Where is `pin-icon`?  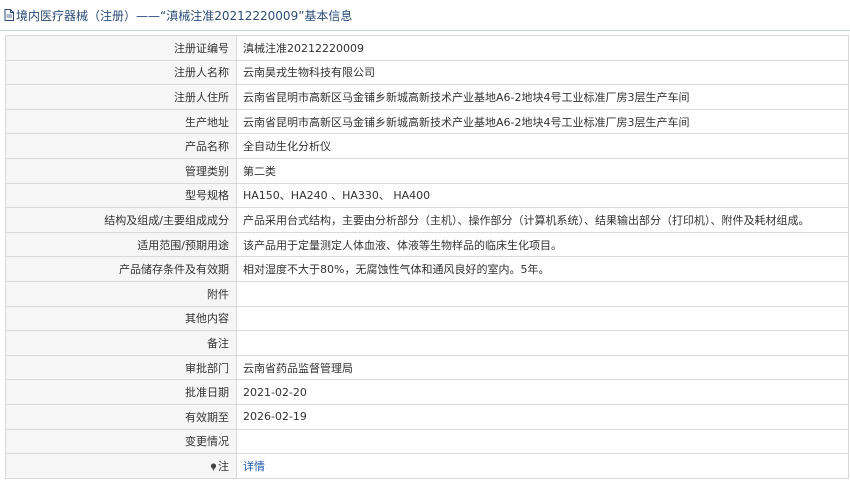 pin-icon is located at coordinates (213, 466).